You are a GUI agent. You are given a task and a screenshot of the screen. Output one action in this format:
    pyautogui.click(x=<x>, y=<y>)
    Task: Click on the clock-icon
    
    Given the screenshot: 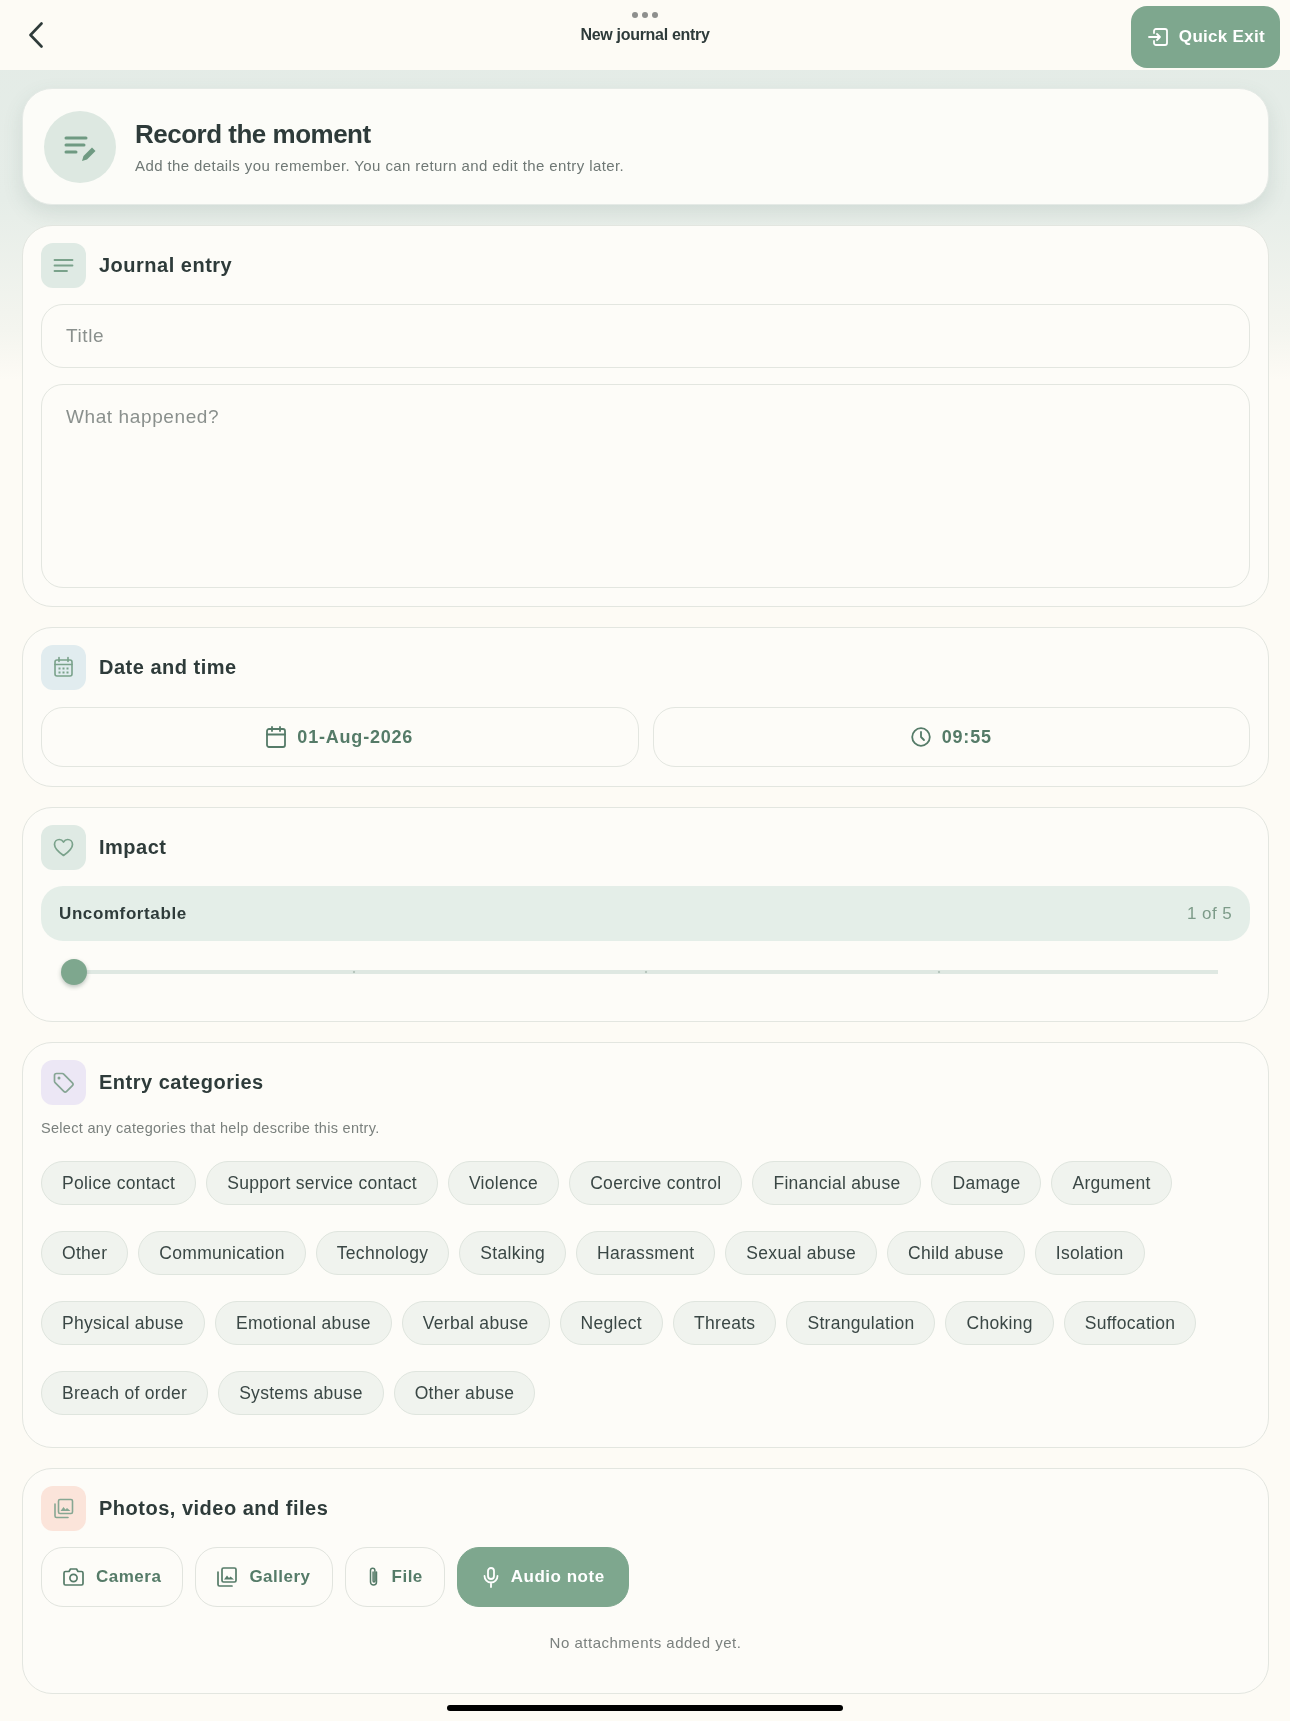 What is the action you would take?
    pyautogui.click(x=920, y=737)
    